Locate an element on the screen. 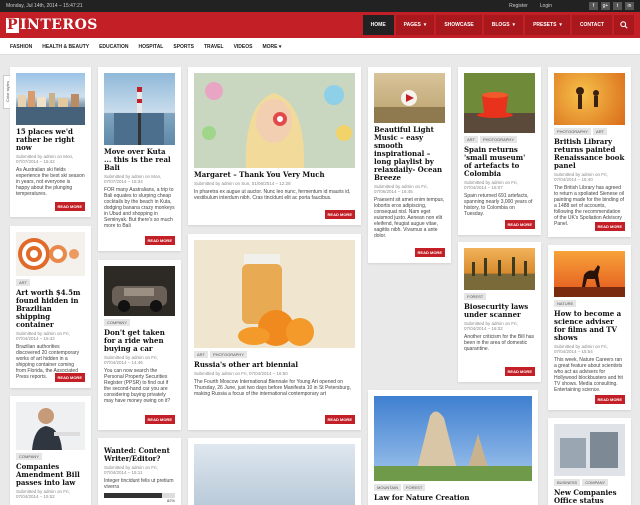  nav-home: HOME is located at coordinates (378, 25).